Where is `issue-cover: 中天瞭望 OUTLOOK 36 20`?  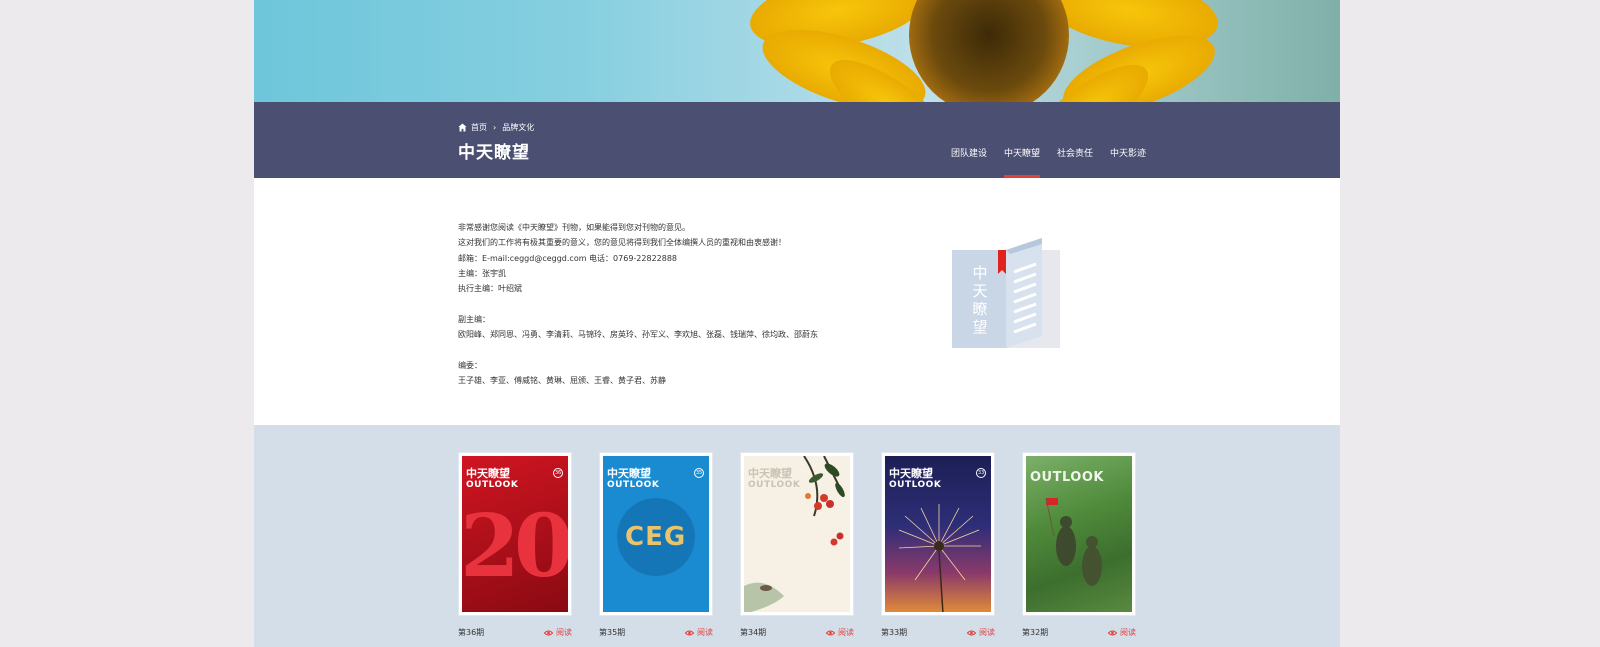
issue-cover: 中天瞭望 OUTLOOK 36 20 is located at coordinates (515, 534).